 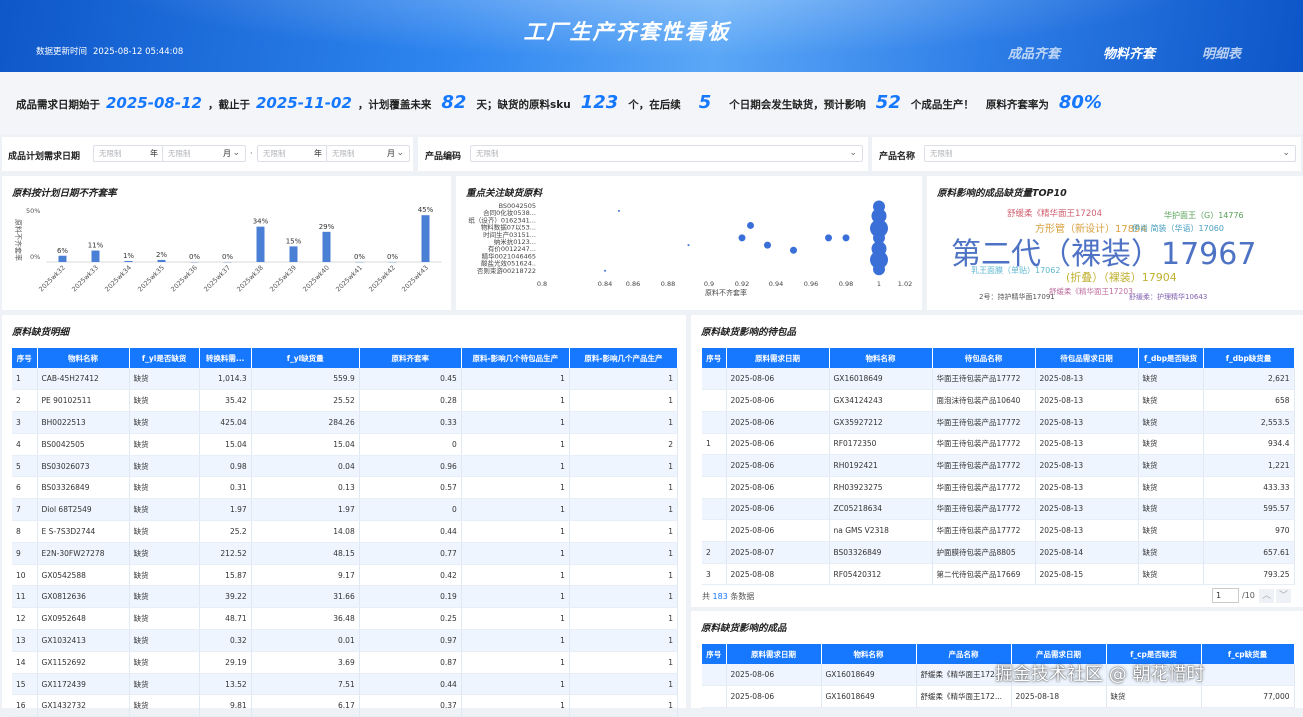 What do you see at coordinates (345, 466) in the screenshot?
I see `table-row: 5BS03026073缺货0.980.040.9611` at bounding box center [345, 466].